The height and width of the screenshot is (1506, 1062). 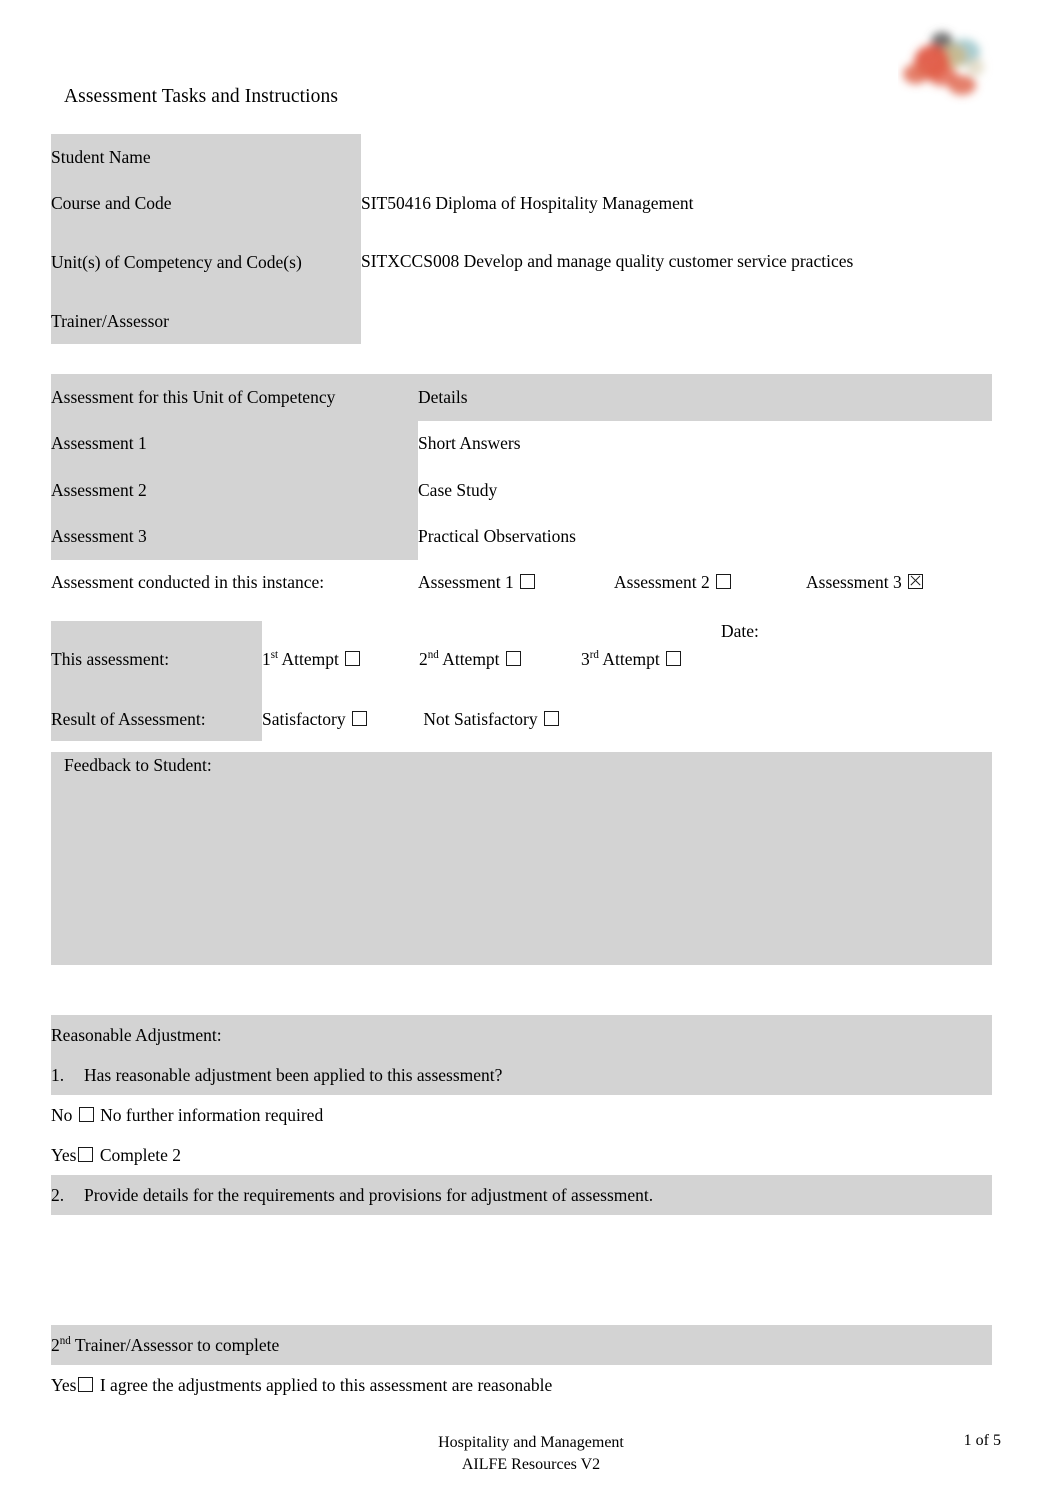 What do you see at coordinates (423, 658) in the screenshot?
I see `attempt-2-ordinal: 2` at bounding box center [423, 658].